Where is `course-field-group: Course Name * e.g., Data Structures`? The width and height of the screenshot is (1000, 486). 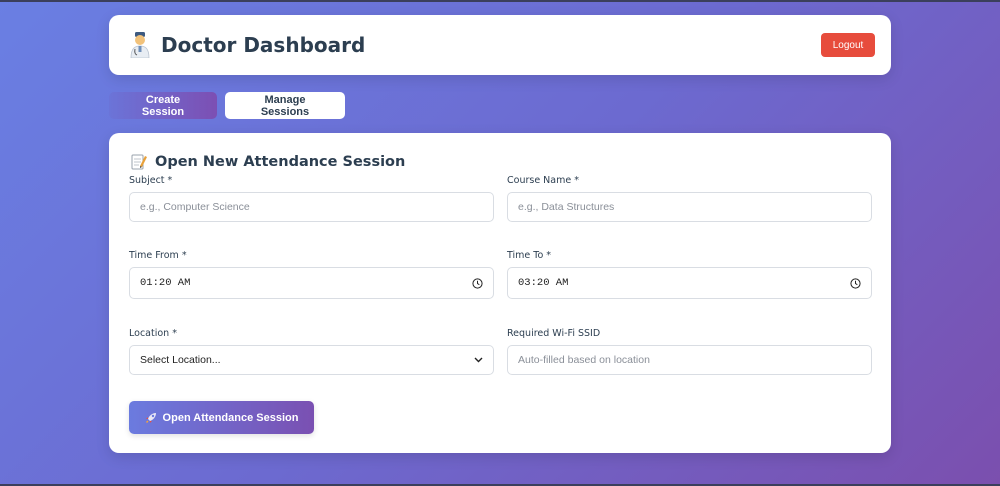 course-field-group: Course Name * e.g., Data Structures is located at coordinates (689, 198).